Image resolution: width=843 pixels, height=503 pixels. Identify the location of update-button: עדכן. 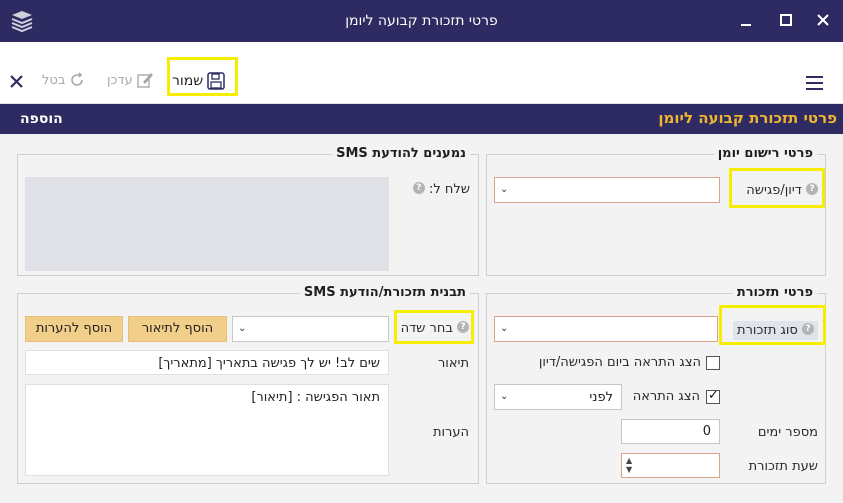
(130, 80).